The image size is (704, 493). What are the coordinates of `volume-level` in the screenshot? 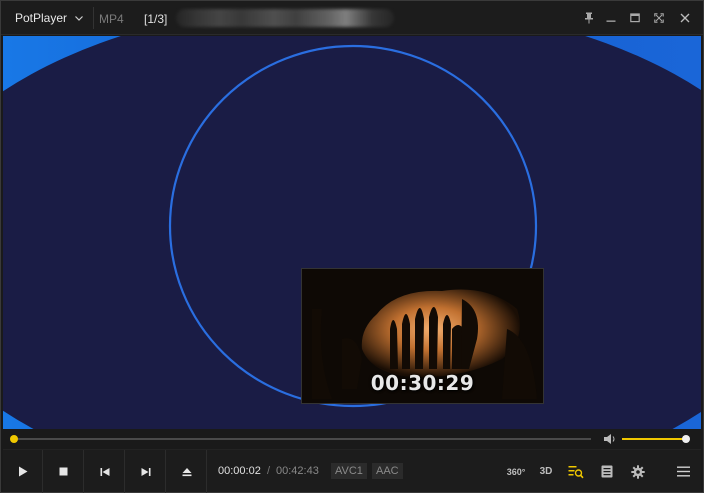 It's located at (654, 439).